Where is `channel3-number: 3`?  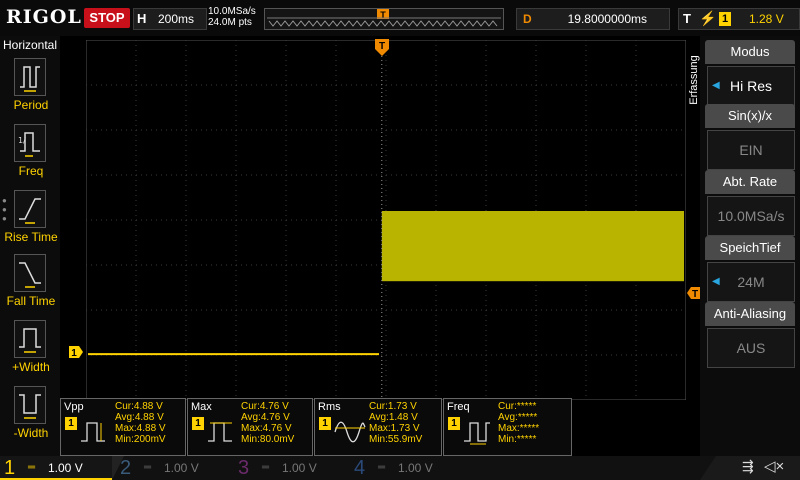 channel3-number: 3 is located at coordinates (244, 468).